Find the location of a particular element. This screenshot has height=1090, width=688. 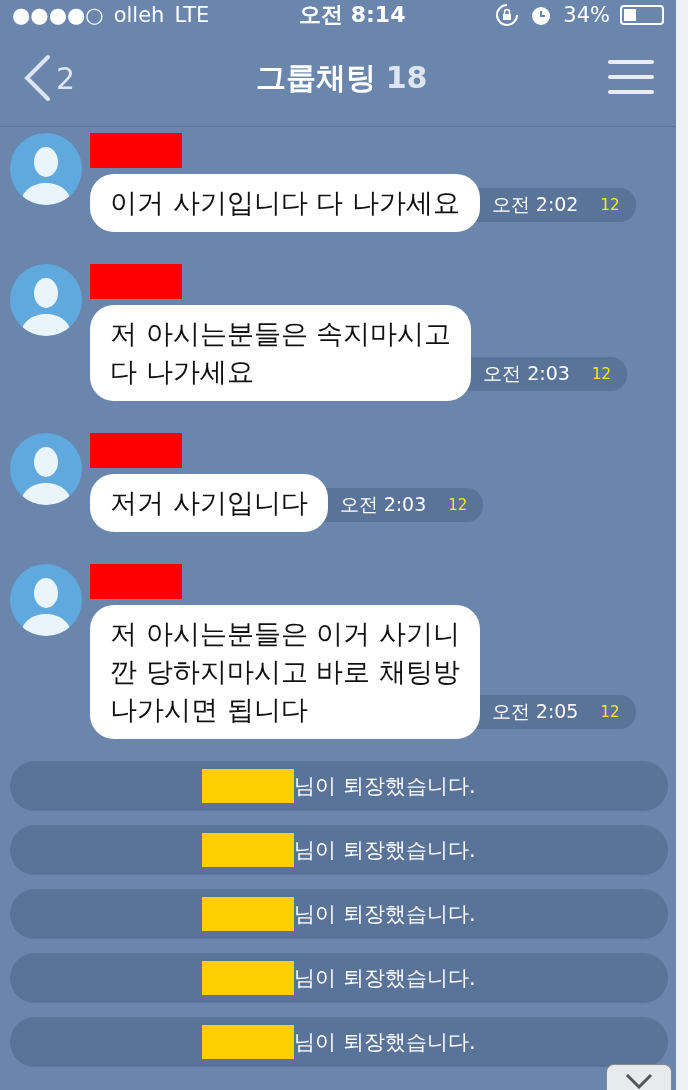

status-time: 오전 8:14 is located at coordinates (352, 15).